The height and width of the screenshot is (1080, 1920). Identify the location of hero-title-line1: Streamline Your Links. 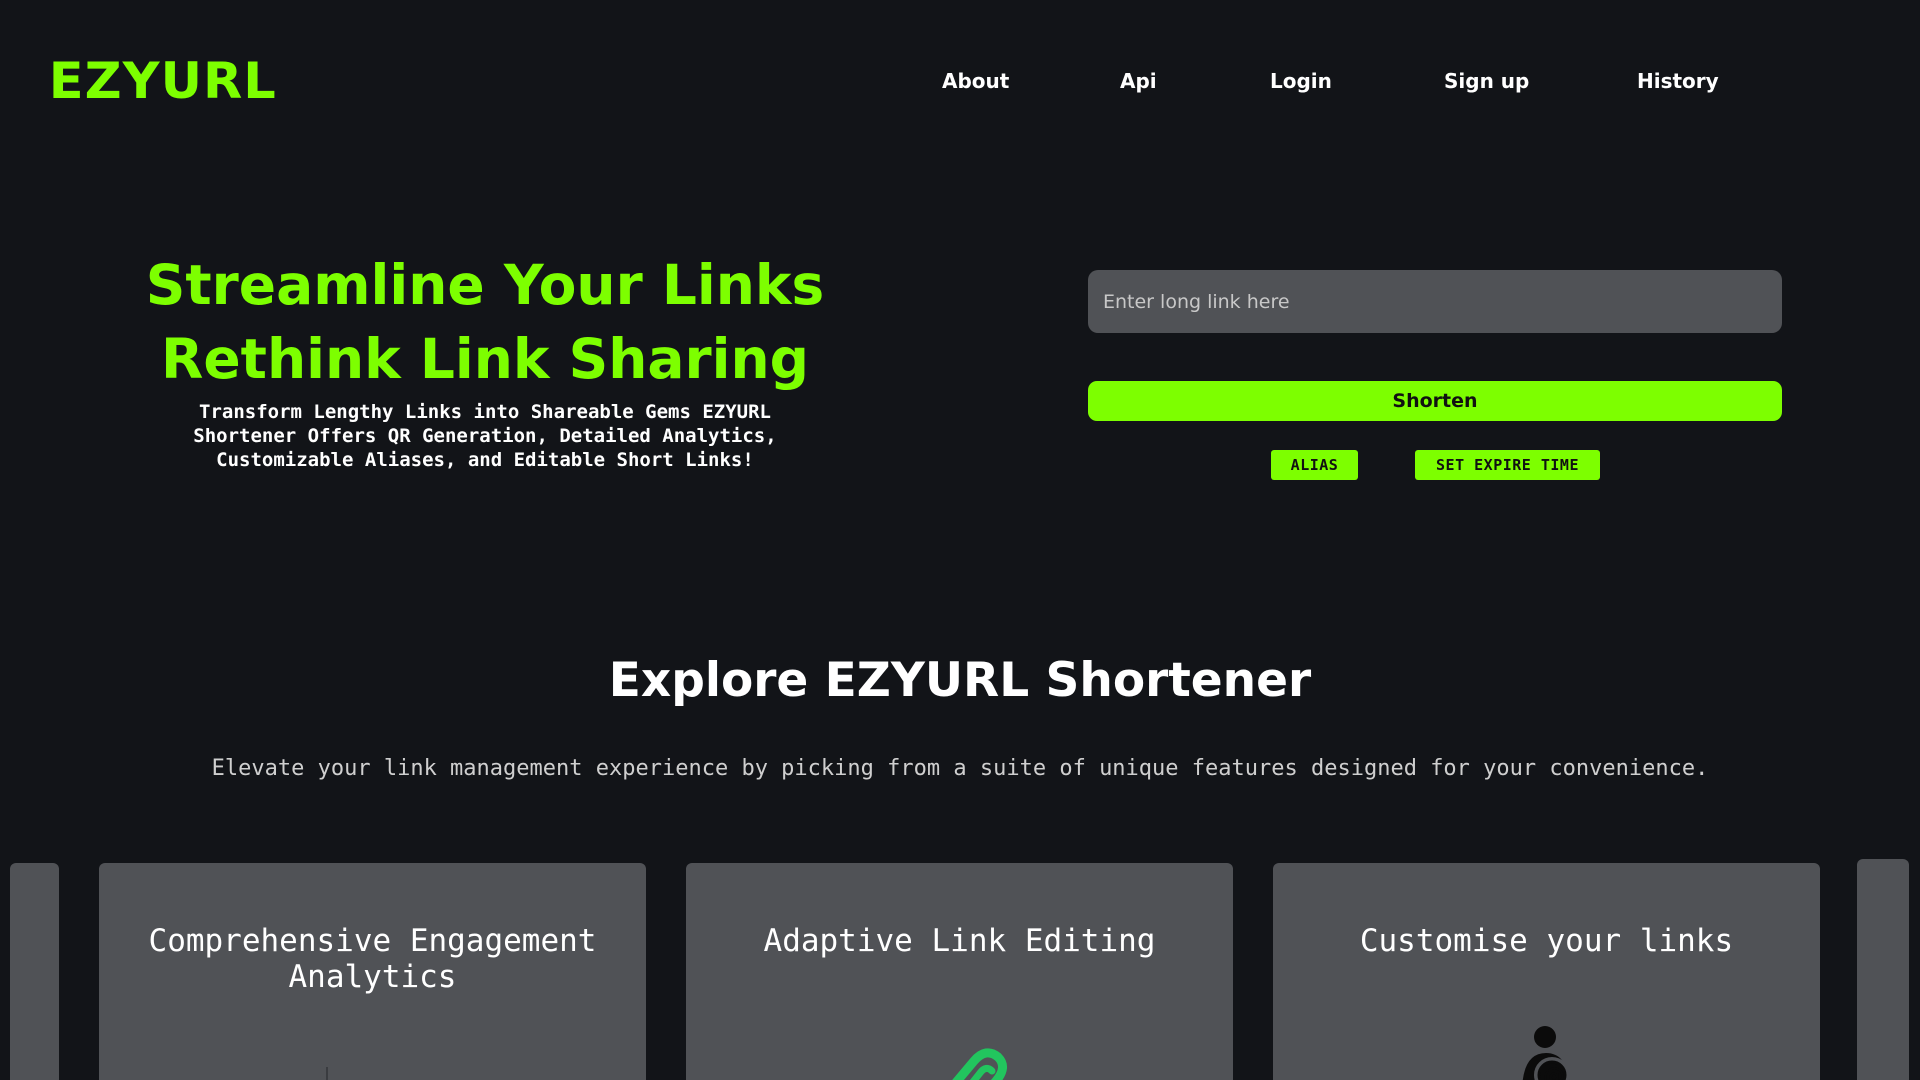
(485, 285).